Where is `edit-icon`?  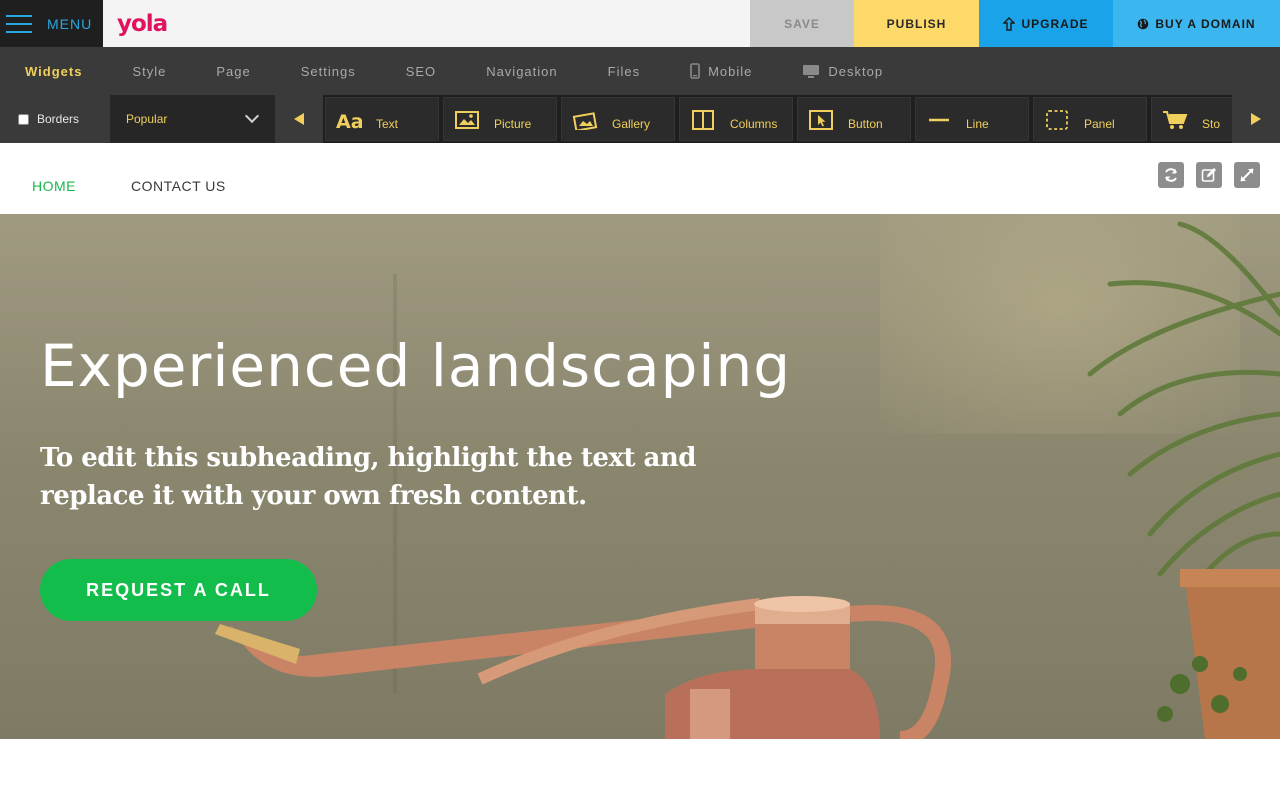 edit-icon is located at coordinates (1208, 175).